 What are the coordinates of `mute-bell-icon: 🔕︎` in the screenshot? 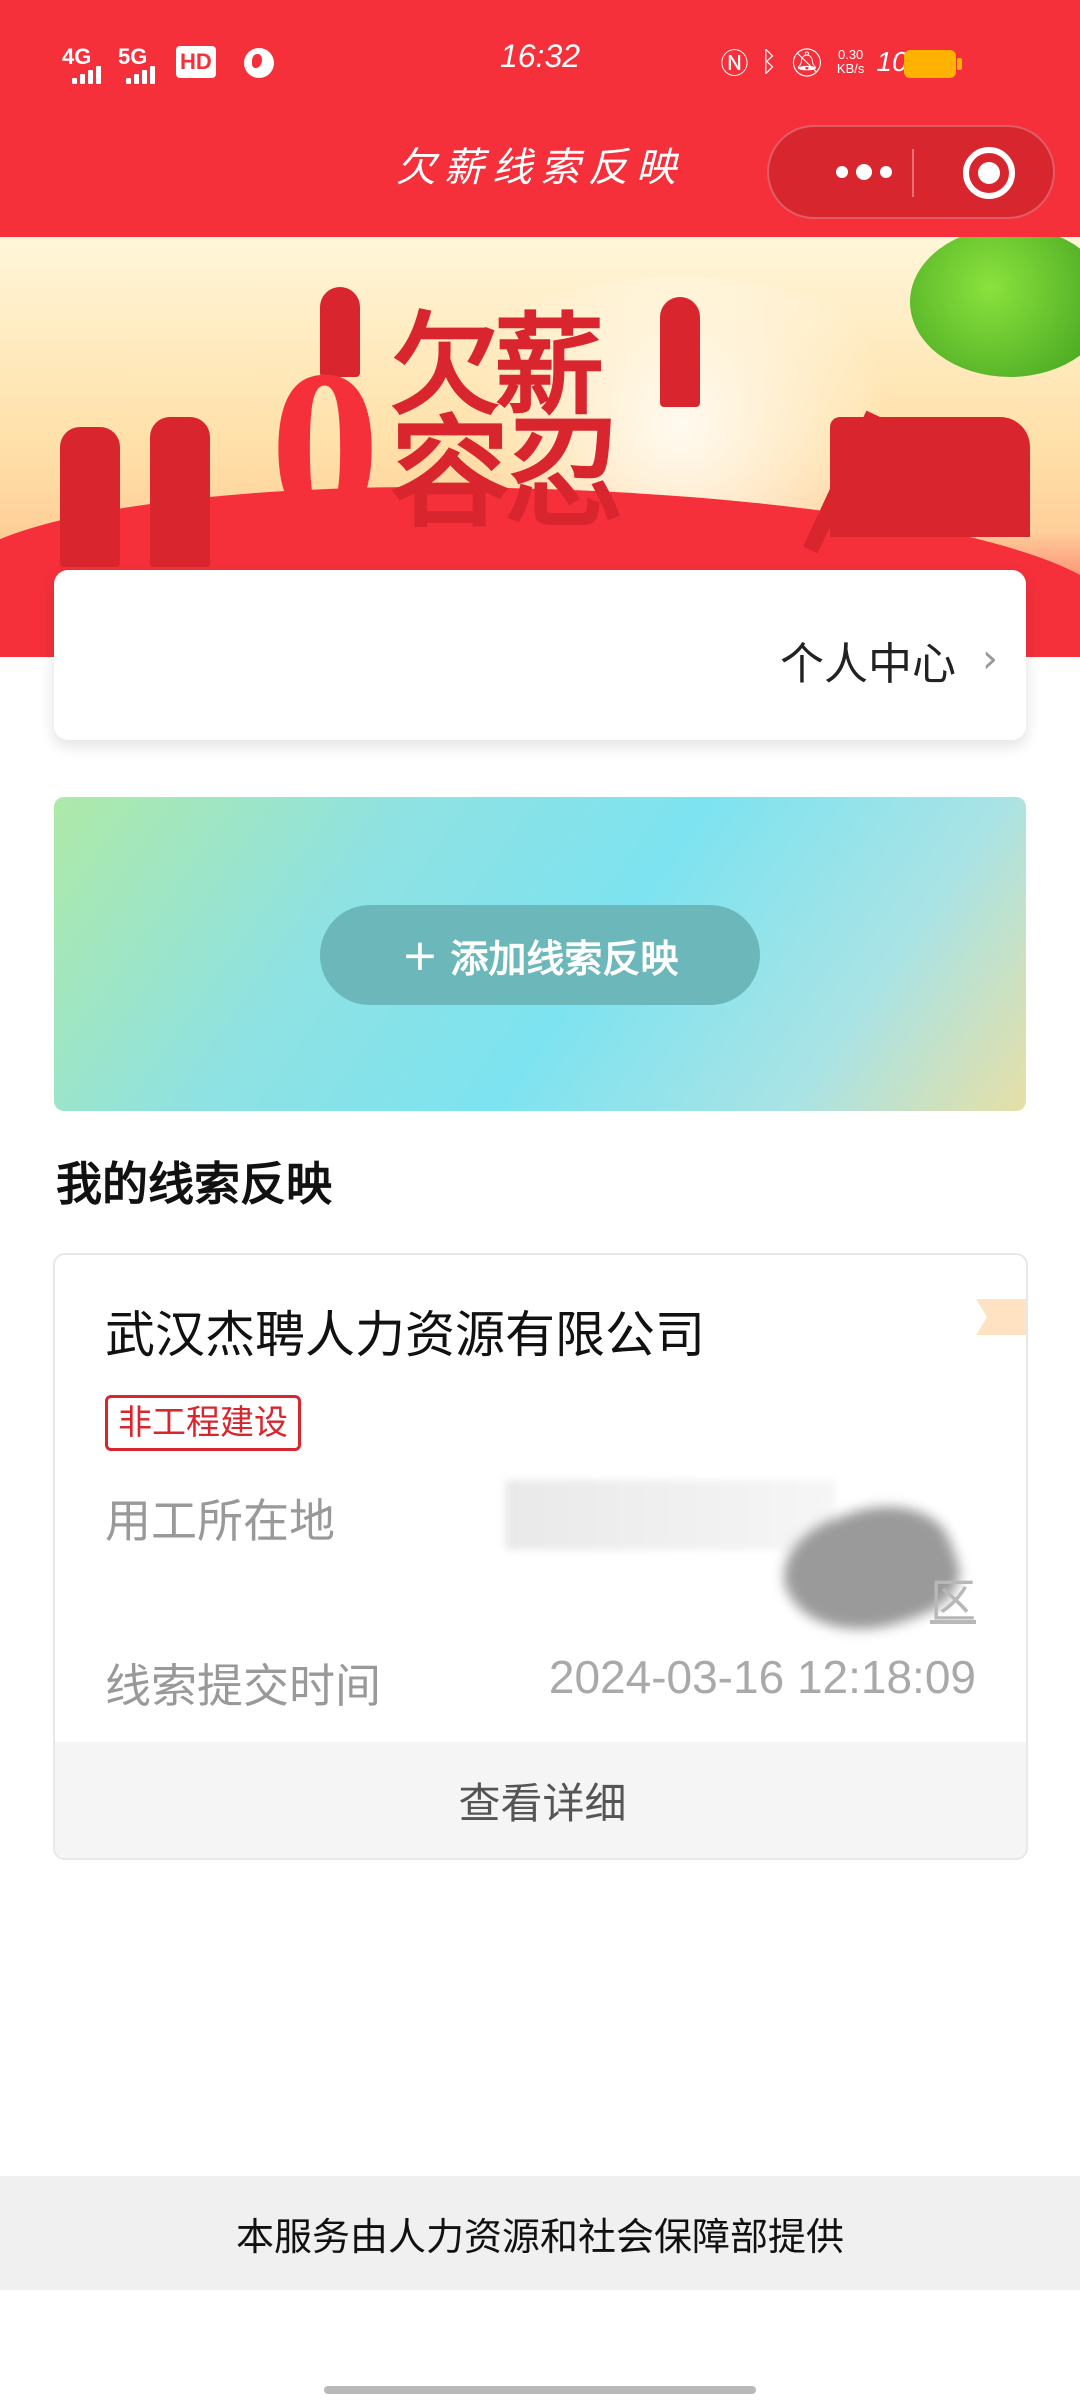 It's located at (807, 62).